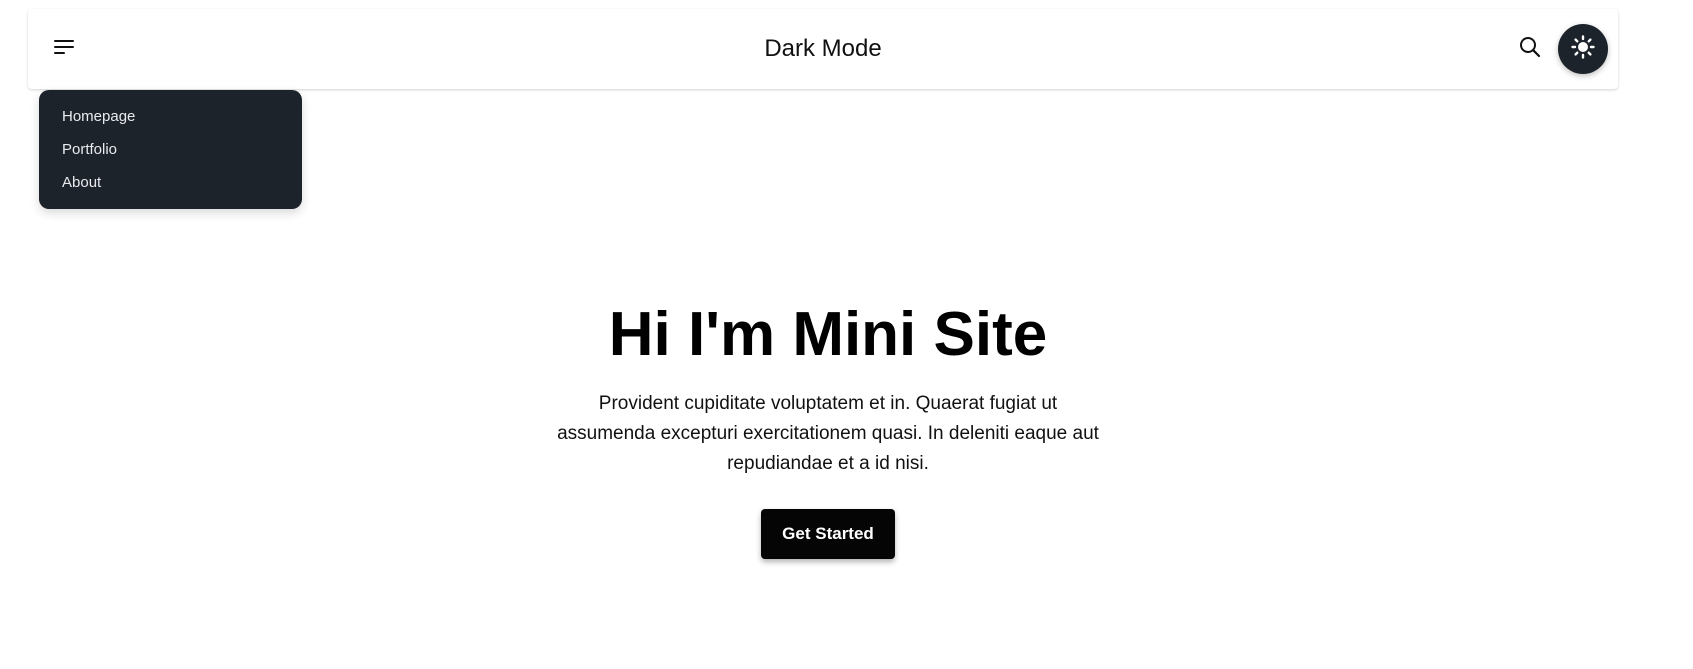  I want to click on hamburger-menu-icon, so click(64, 49).